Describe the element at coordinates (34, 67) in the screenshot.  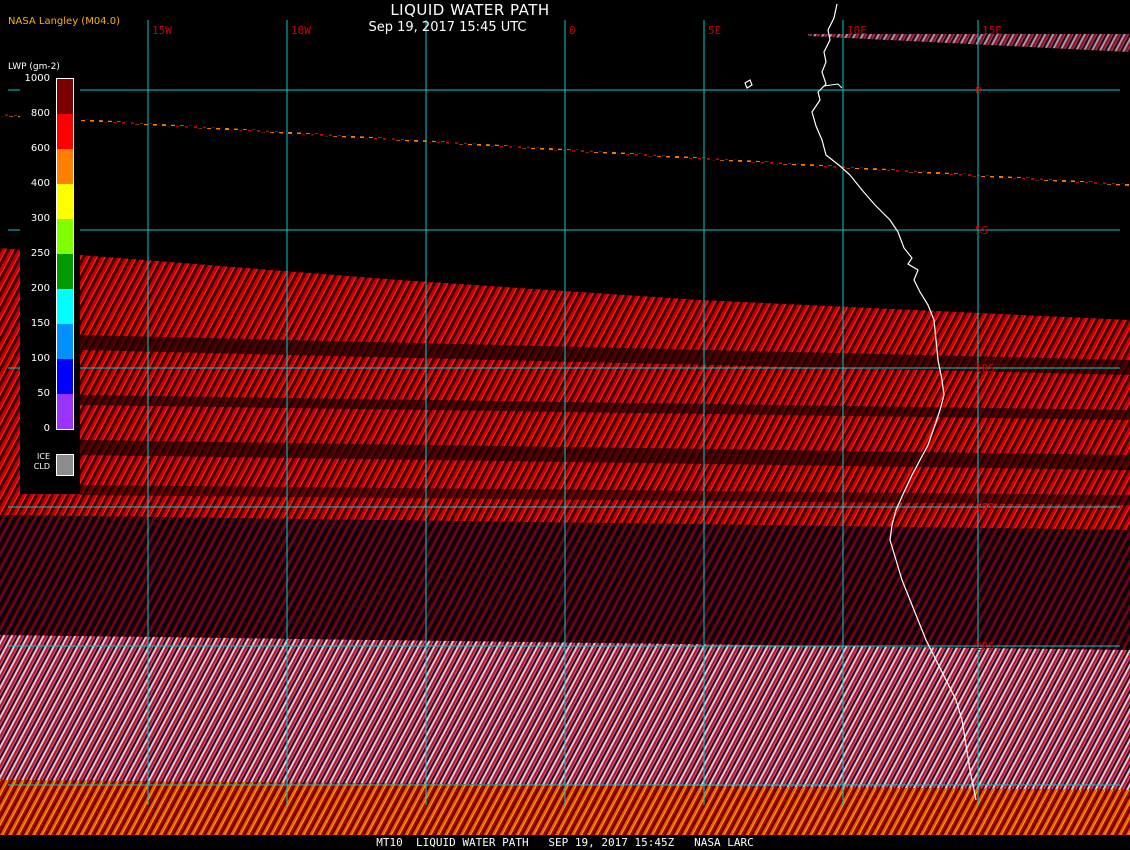
I see `legend-title: LWP (gm-2)` at that location.